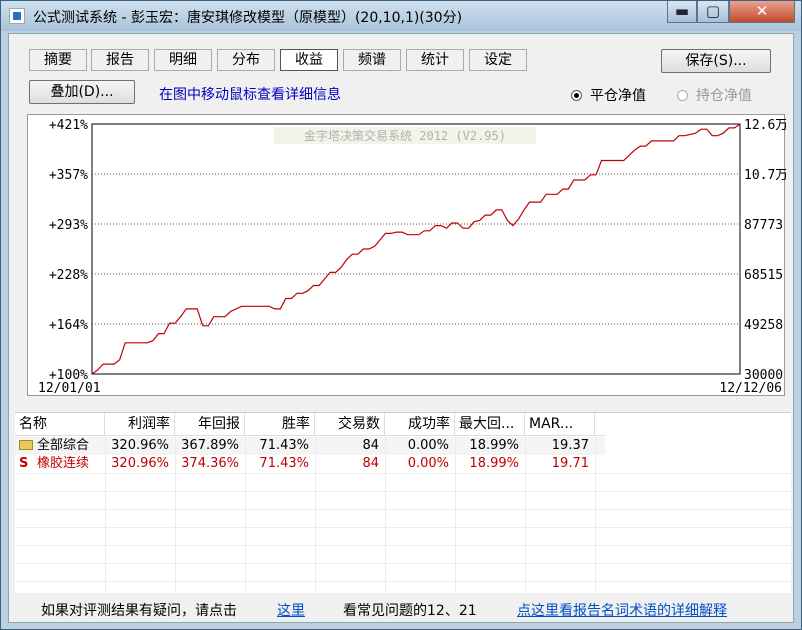  I want to click on header-annual: 年回报, so click(210, 424).